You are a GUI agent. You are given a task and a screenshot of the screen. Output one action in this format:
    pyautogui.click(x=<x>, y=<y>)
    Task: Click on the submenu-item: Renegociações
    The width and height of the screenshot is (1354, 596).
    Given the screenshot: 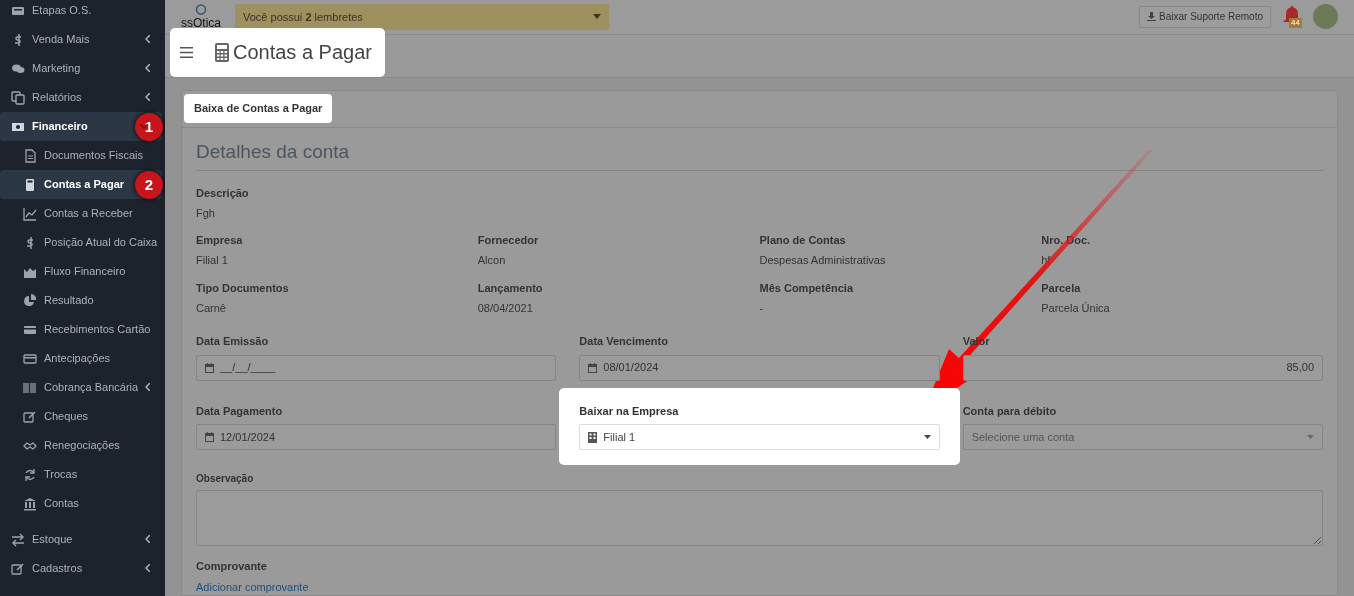 What is the action you would take?
    pyautogui.click(x=81, y=445)
    